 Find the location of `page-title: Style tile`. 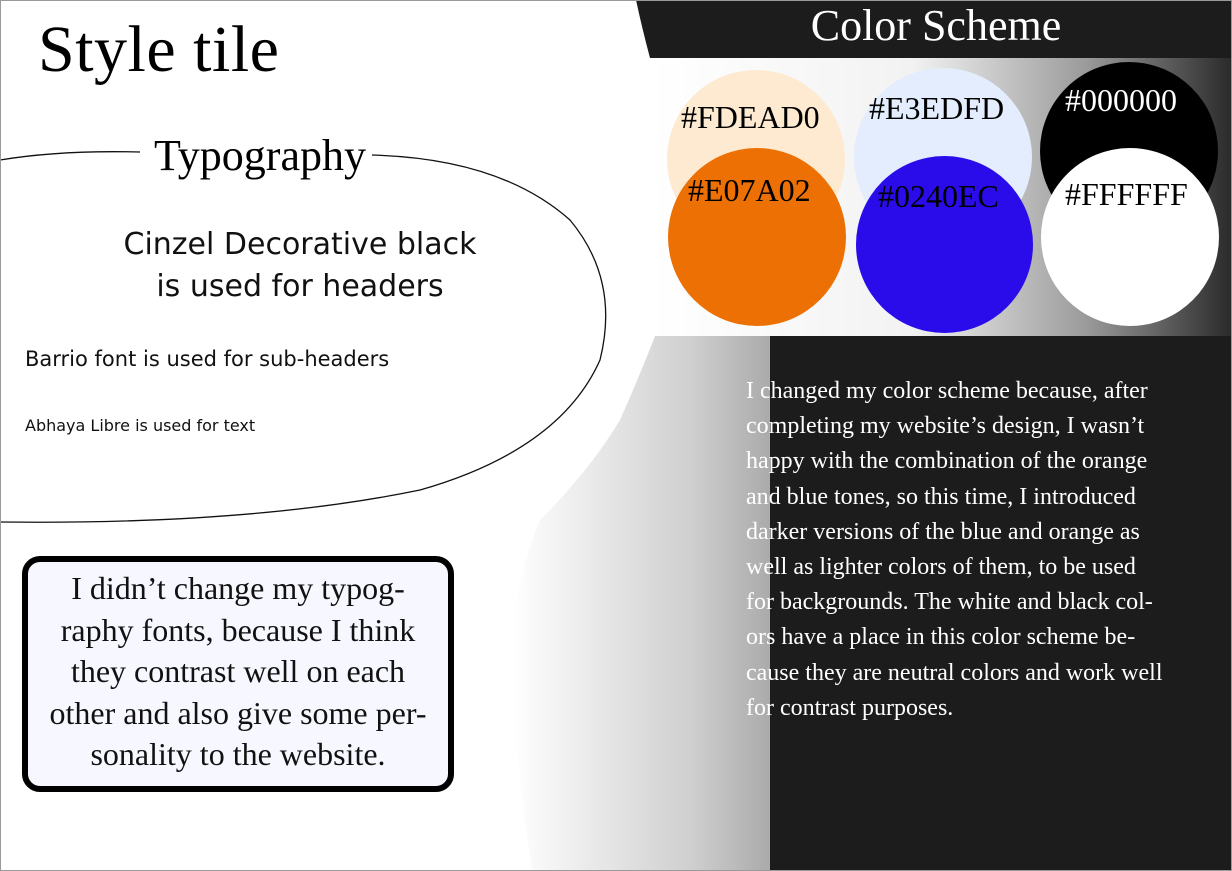

page-title: Style tile is located at coordinates (159, 49).